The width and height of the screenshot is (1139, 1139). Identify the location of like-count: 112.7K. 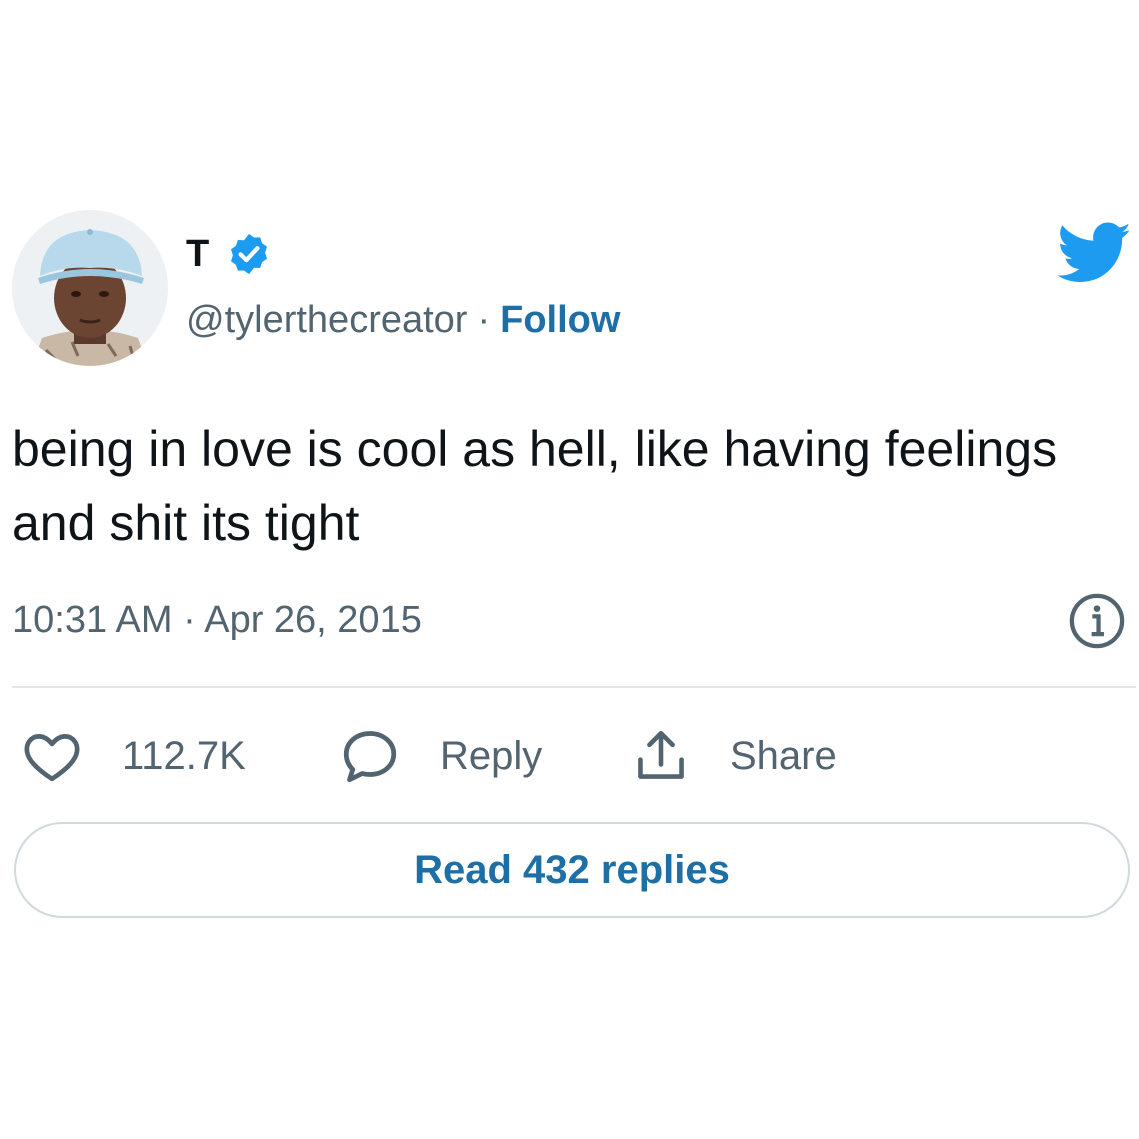
(184, 756).